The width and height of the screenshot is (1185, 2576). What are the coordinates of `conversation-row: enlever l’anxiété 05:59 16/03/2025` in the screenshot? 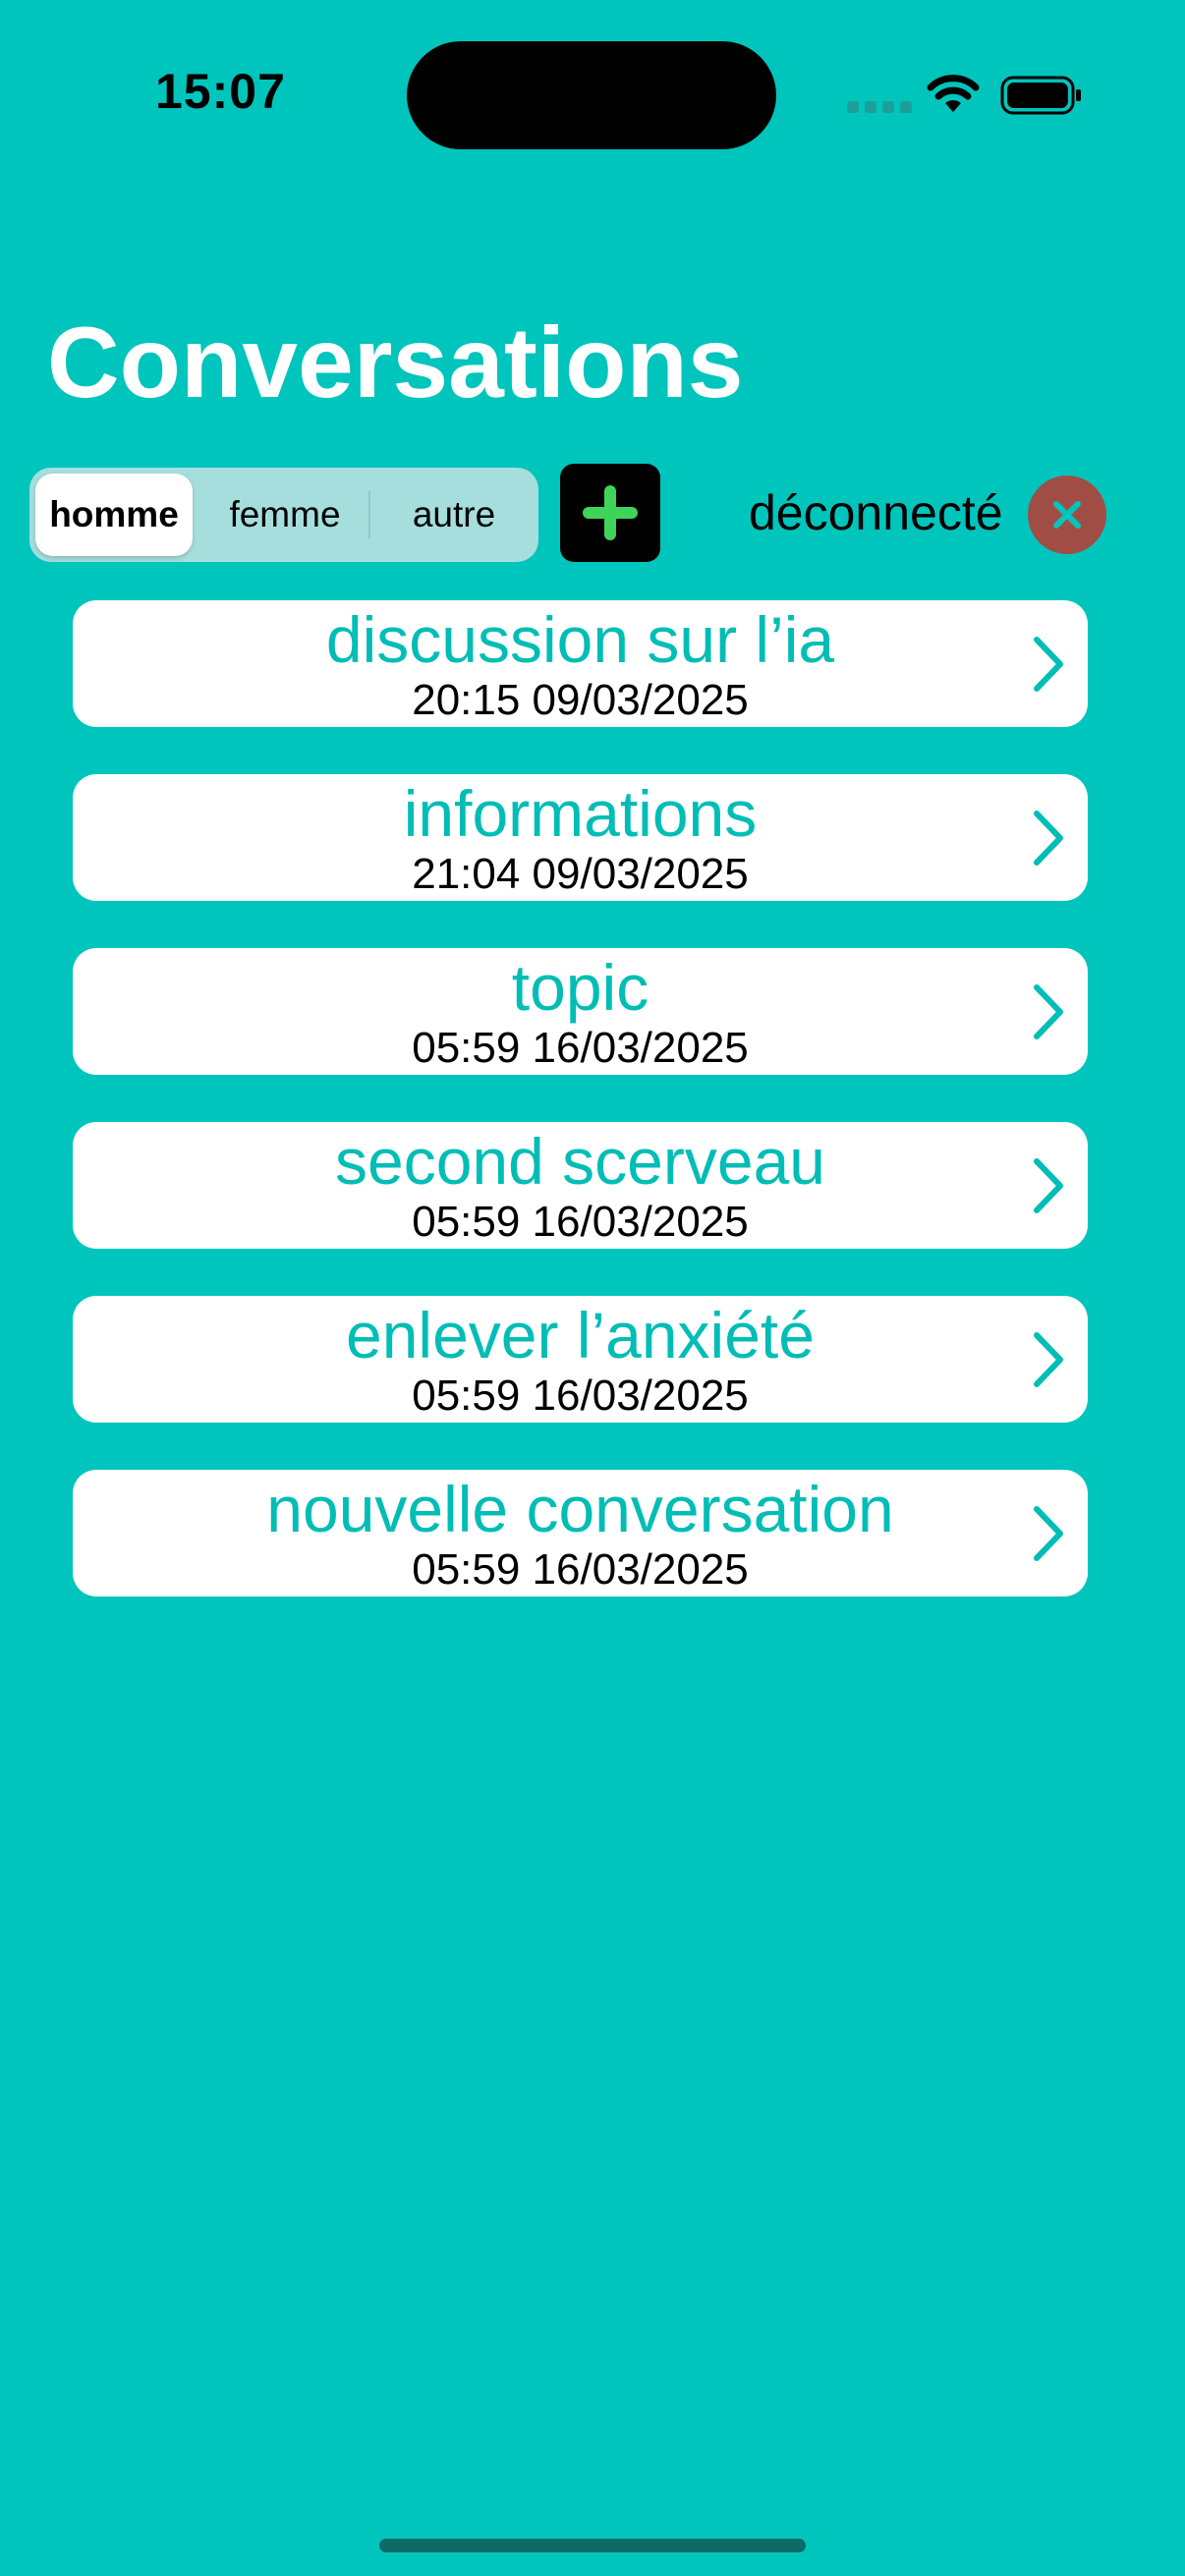 It's located at (581, 1359).